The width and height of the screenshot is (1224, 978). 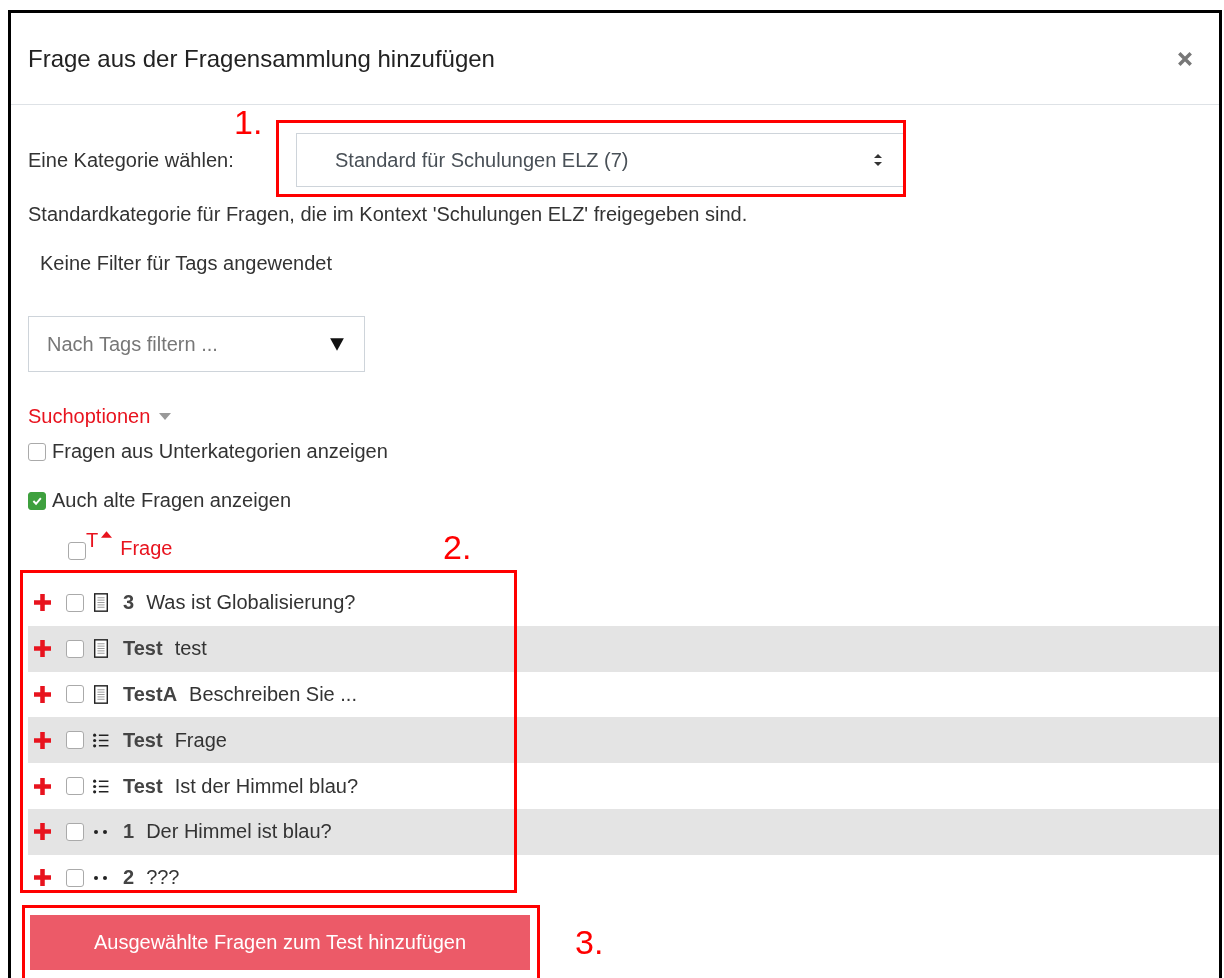 What do you see at coordinates (601, 160) in the screenshot?
I see `category-select: Standard für Schulungen ELZ (7)` at bounding box center [601, 160].